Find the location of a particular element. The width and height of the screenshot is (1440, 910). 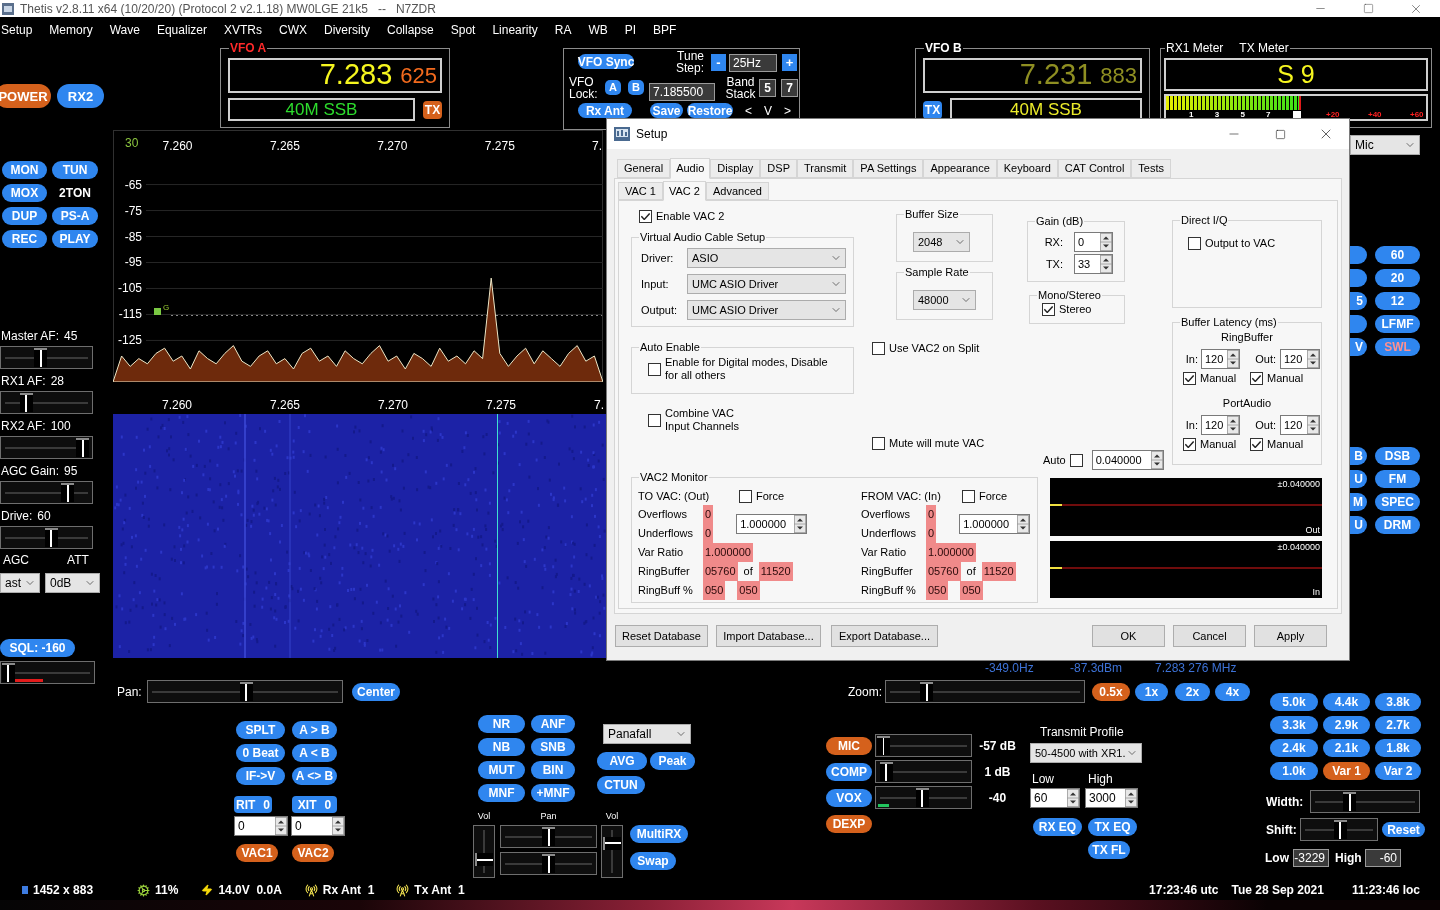

filter-button: 2.9k is located at coordinates (1346, 725).